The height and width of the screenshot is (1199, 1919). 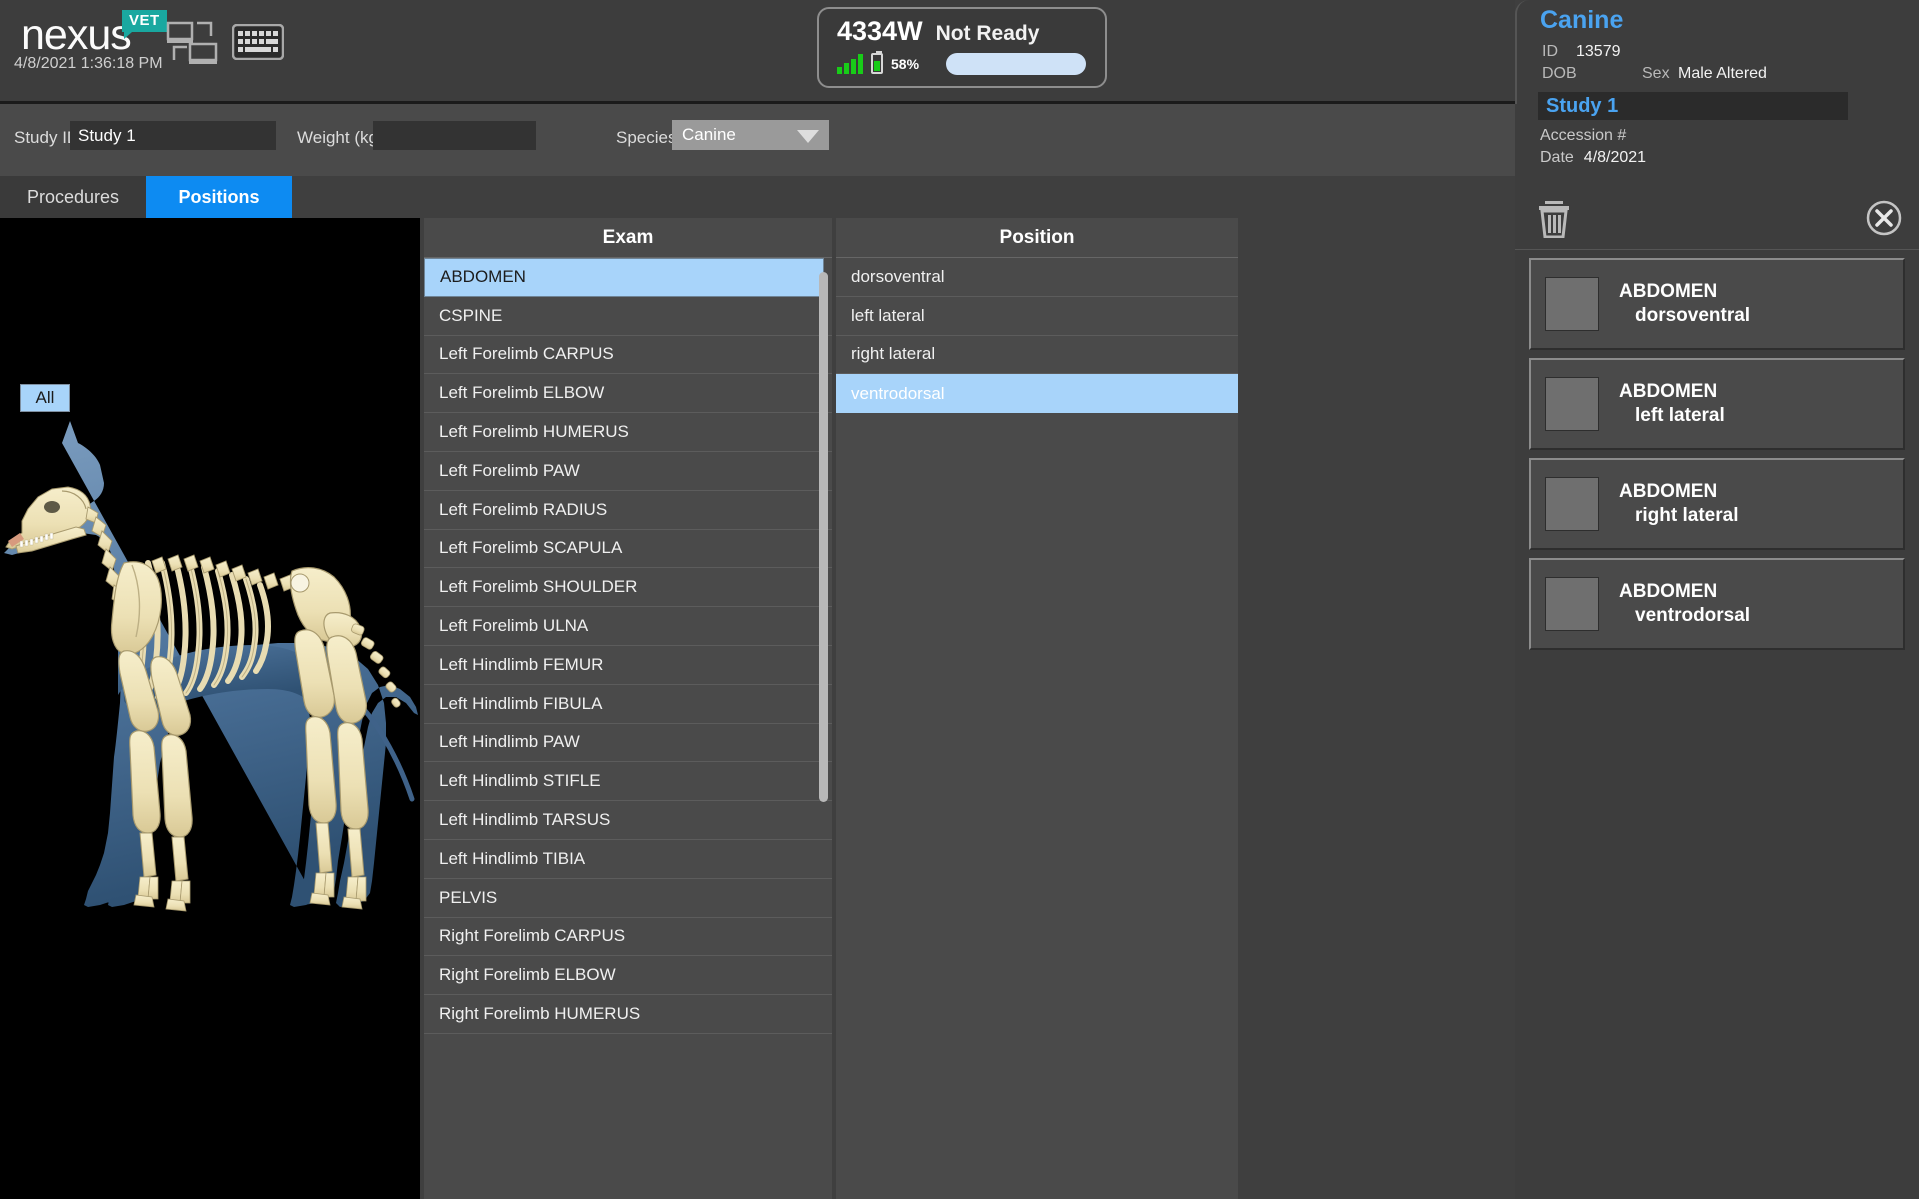 I want to click on exam-list-item: ABDOMEN, so click(x=624, y=277).